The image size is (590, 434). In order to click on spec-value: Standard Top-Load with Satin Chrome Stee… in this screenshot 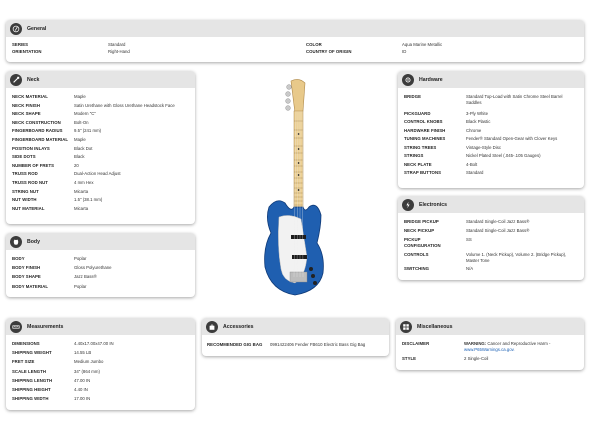, I will do `click(514, 100)`.